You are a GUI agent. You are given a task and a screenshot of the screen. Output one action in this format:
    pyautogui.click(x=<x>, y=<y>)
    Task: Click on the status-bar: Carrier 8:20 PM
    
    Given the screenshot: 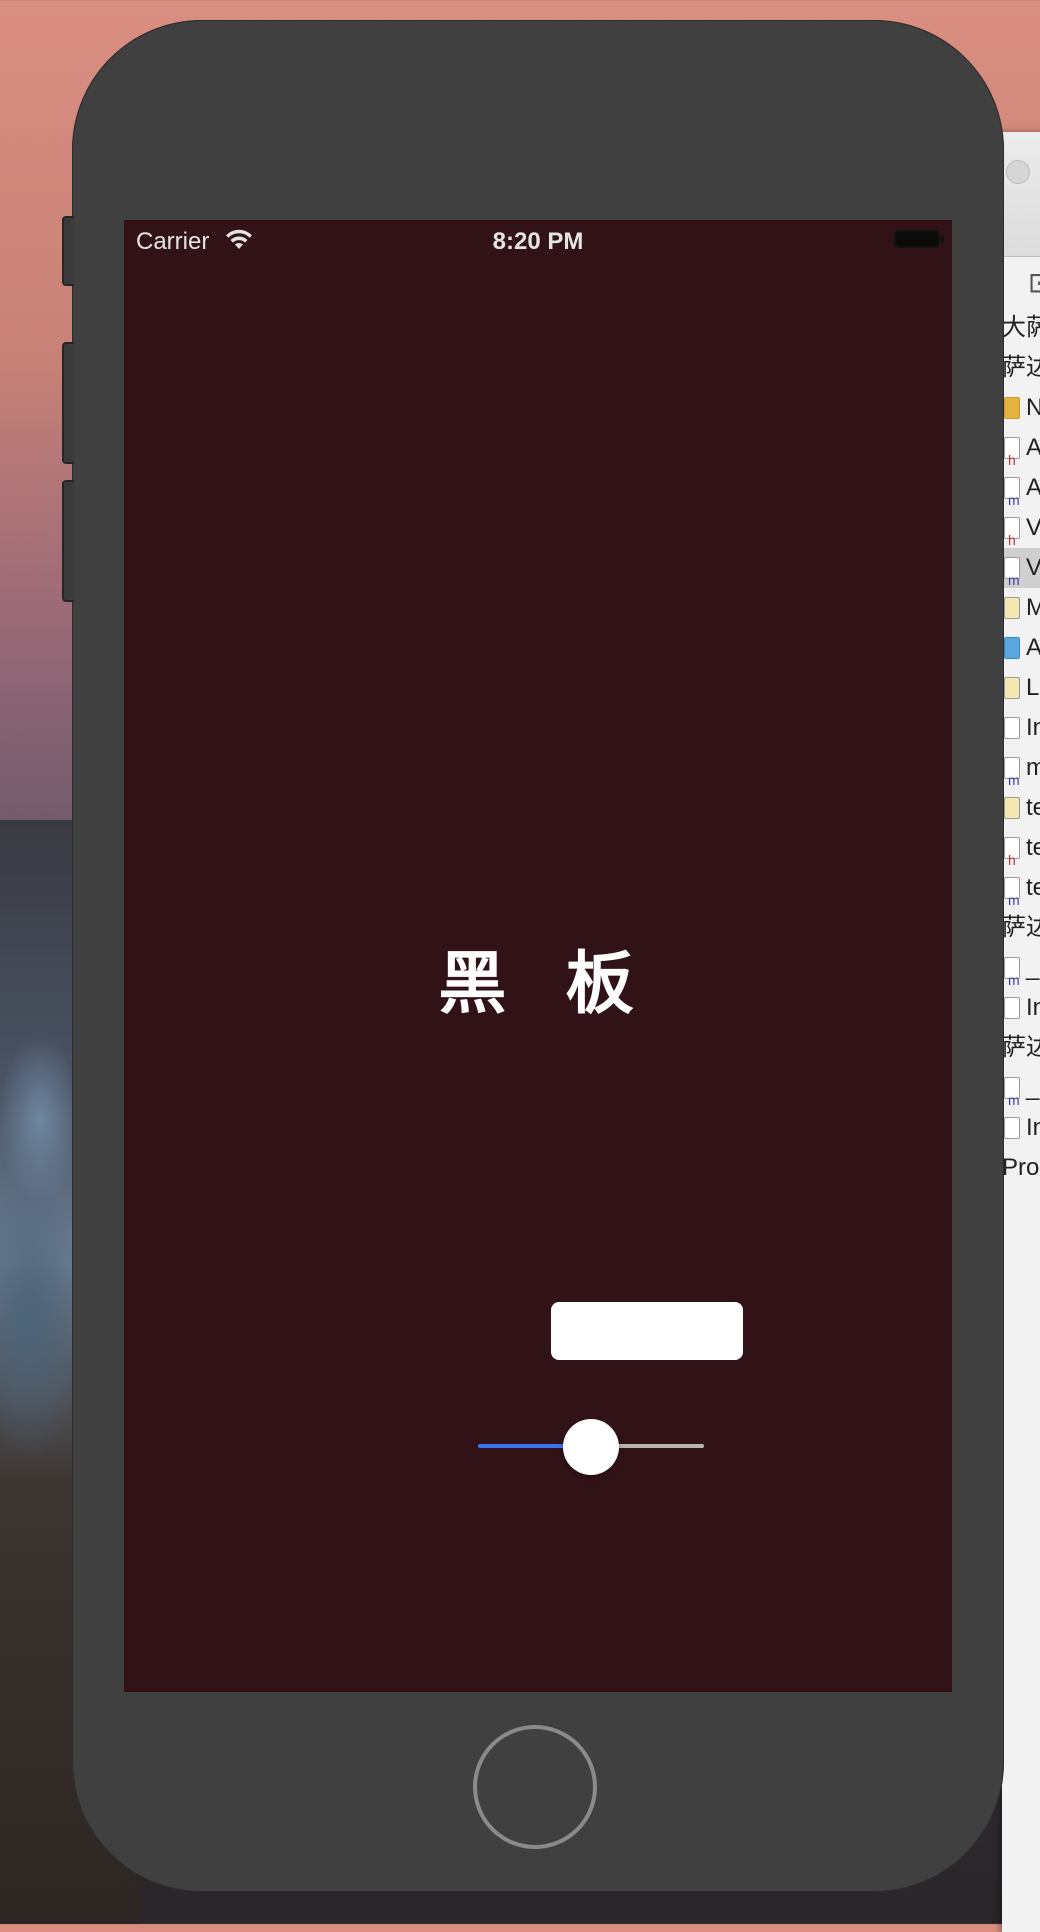 What is the action you would take?
    pyautogui.click(x=538, y=240)
    